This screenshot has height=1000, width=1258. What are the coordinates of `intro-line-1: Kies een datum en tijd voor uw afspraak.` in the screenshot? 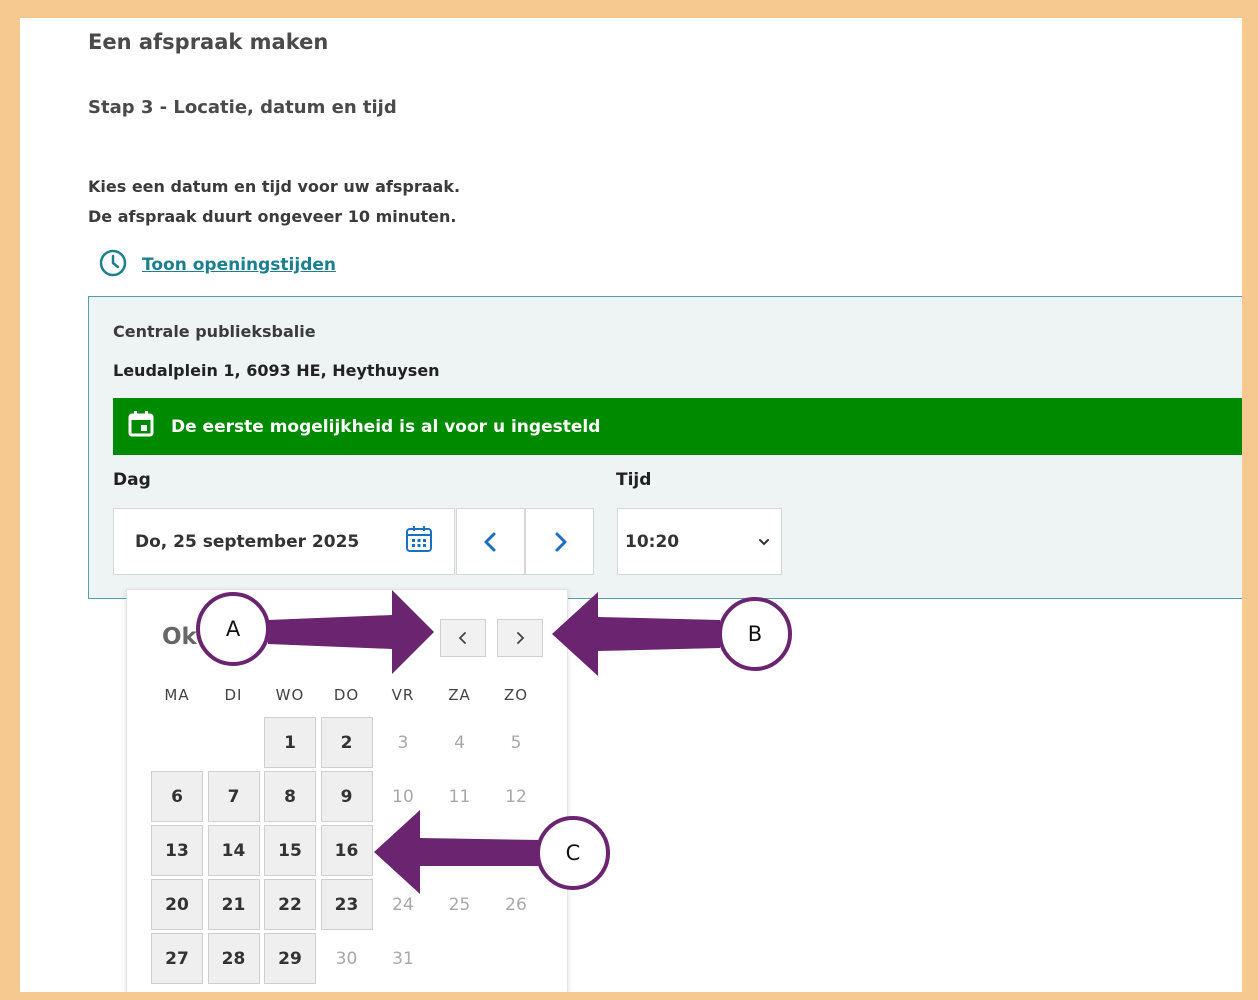 It's located at (274, 186).